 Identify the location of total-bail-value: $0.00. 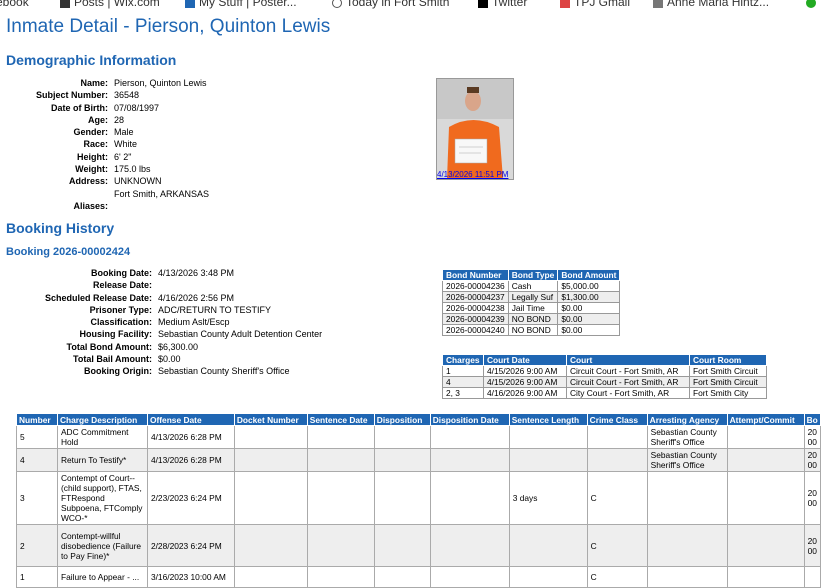
(169, 359).